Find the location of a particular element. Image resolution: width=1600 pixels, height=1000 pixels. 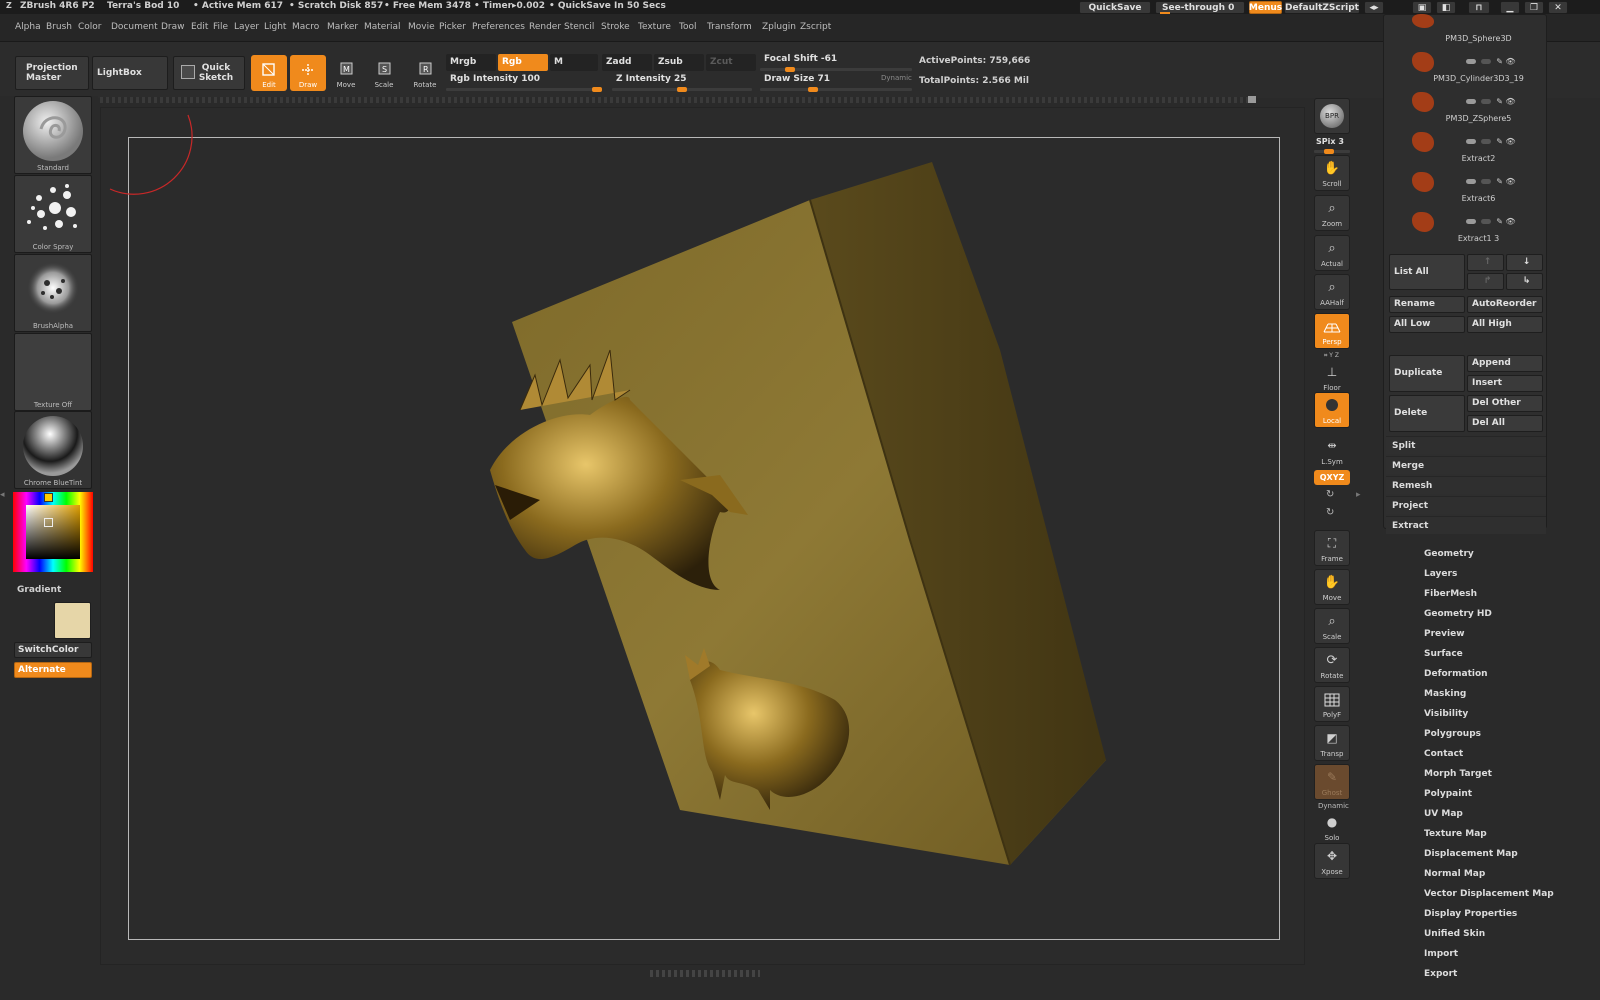

close-icon: ✕ is located at coordinates (1558, 7).